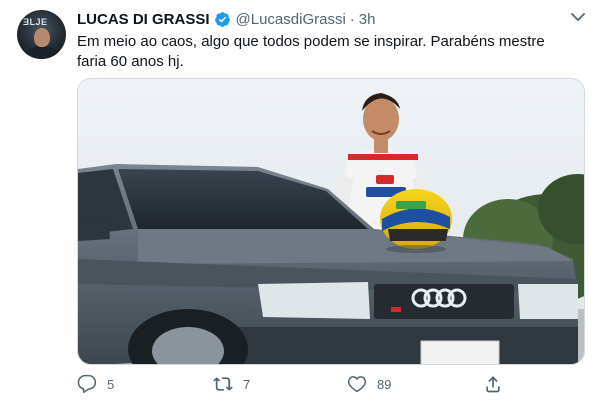 The width and height of the screenshot is (601, 404). I want to click on tweet-timestamp: 3h, so click(367, 19).